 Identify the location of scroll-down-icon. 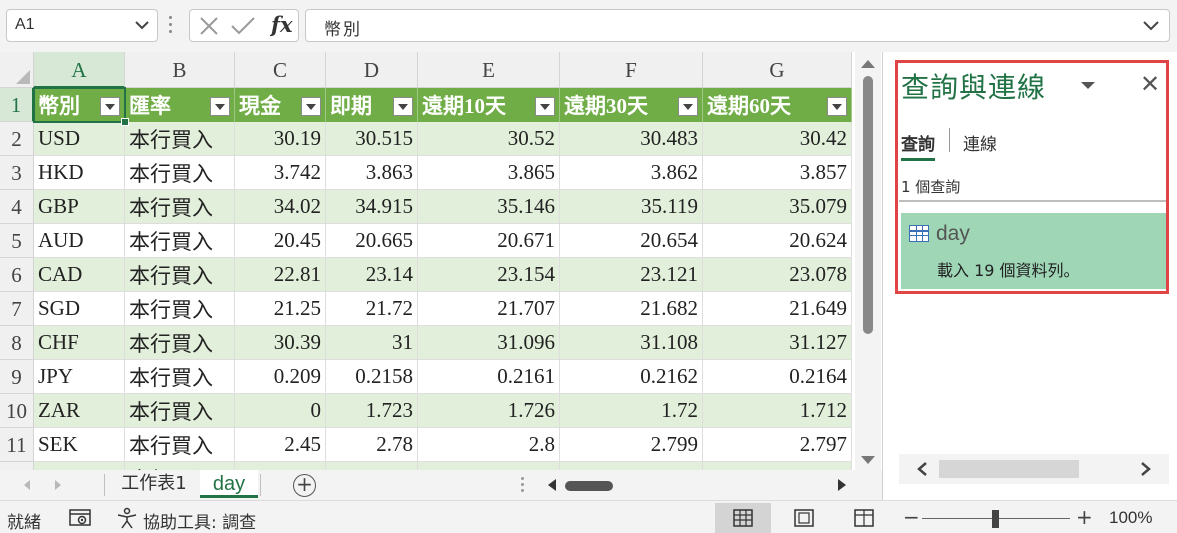
(868, 460).